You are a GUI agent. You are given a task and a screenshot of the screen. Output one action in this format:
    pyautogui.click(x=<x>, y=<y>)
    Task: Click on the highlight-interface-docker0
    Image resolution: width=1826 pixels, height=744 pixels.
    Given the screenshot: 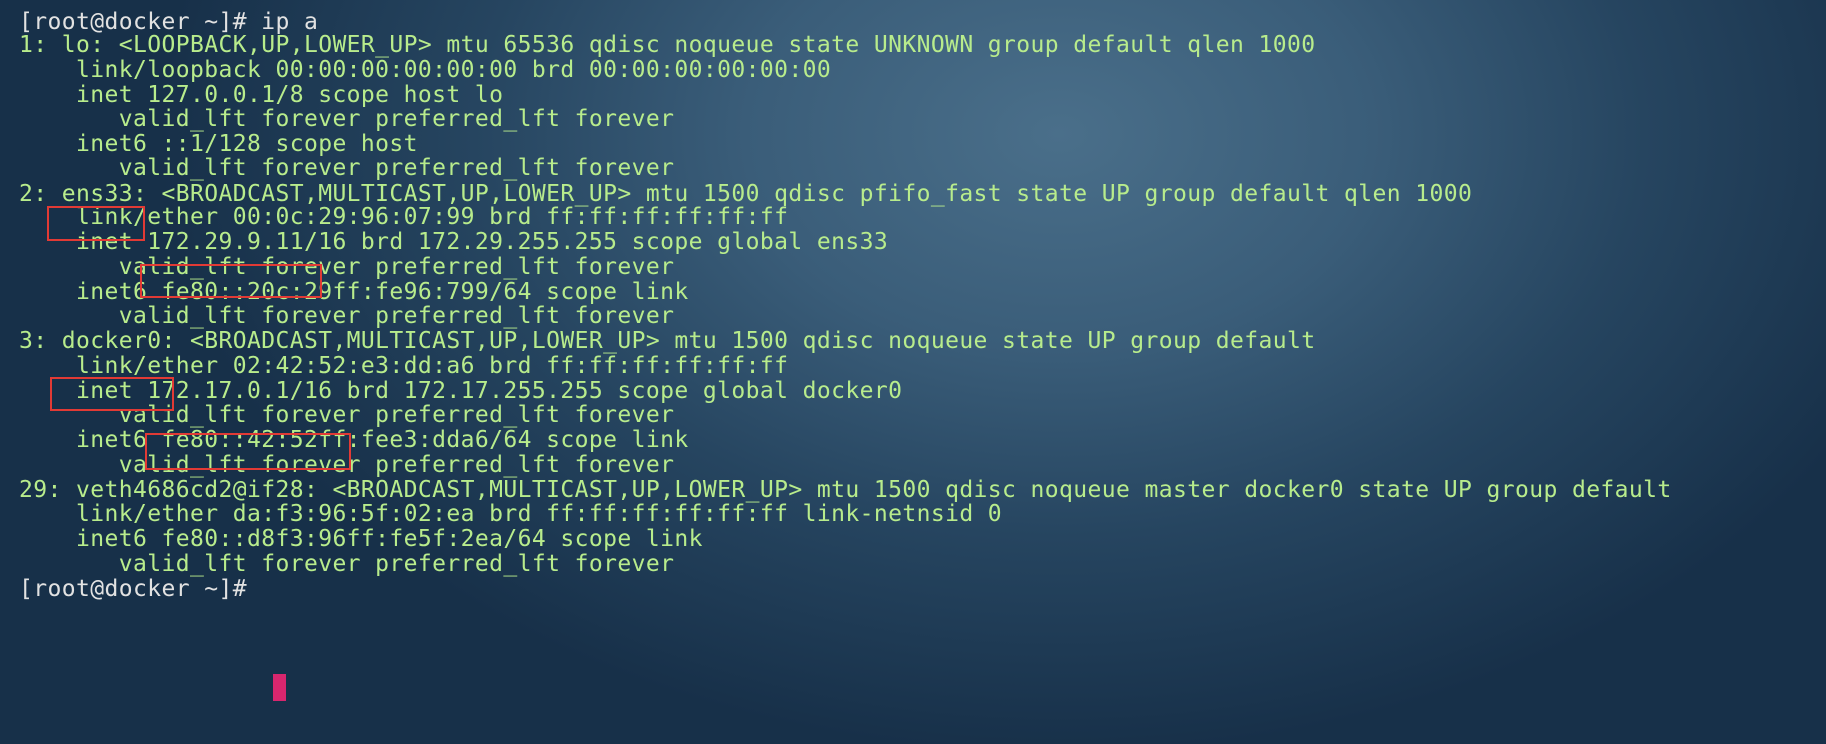 What is the action you would take?
    pyautogui.click(x=112, y=394)
    